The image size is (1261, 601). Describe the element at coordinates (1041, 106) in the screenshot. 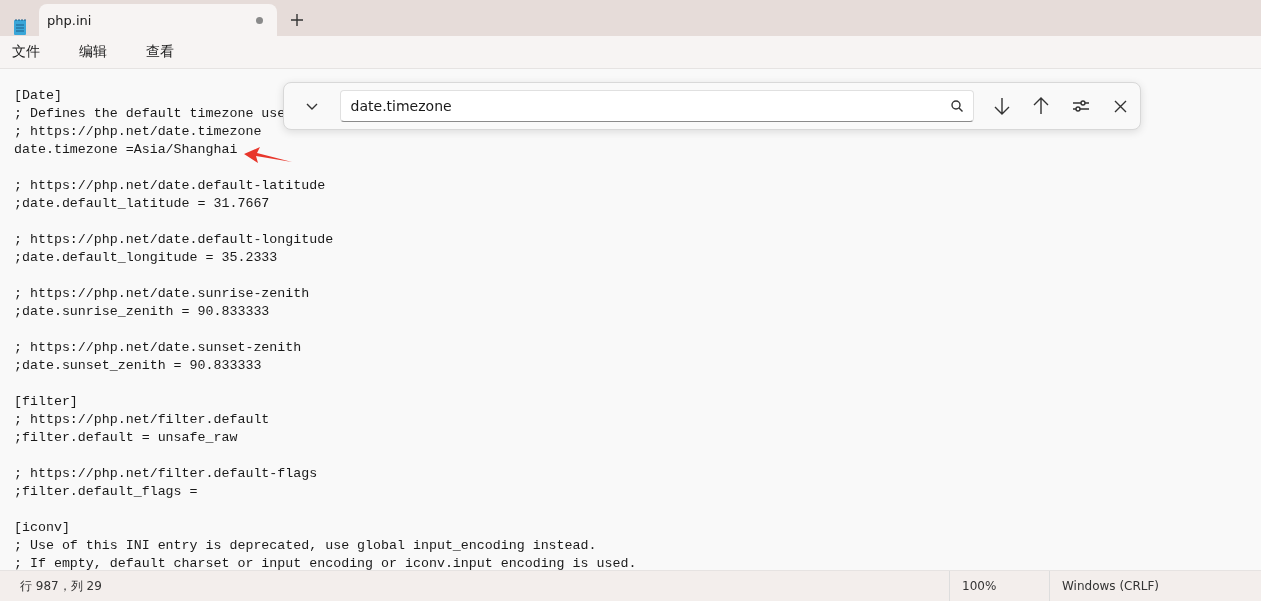

I see `arrow-up-icon` at that location.